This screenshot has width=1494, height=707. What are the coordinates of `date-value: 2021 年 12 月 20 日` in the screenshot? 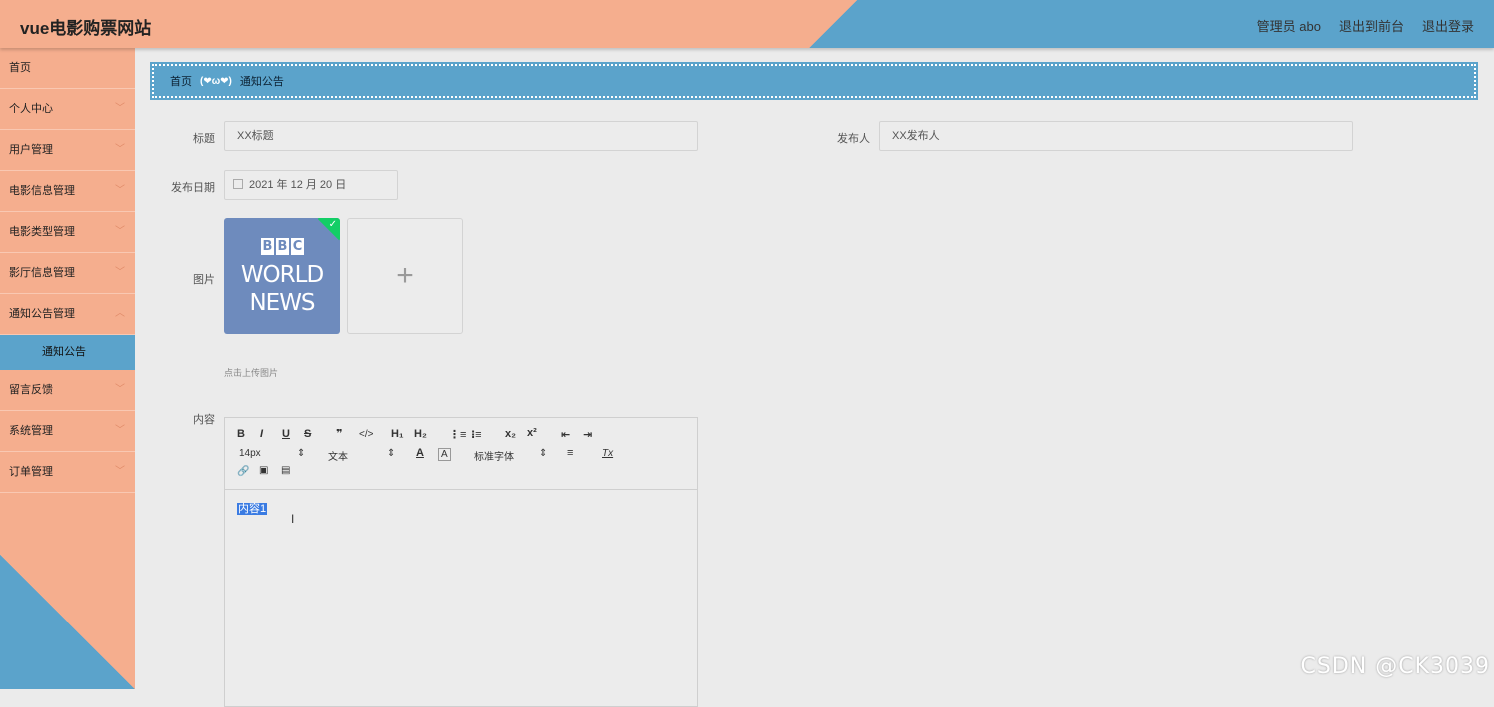 It's located at (298, 185).